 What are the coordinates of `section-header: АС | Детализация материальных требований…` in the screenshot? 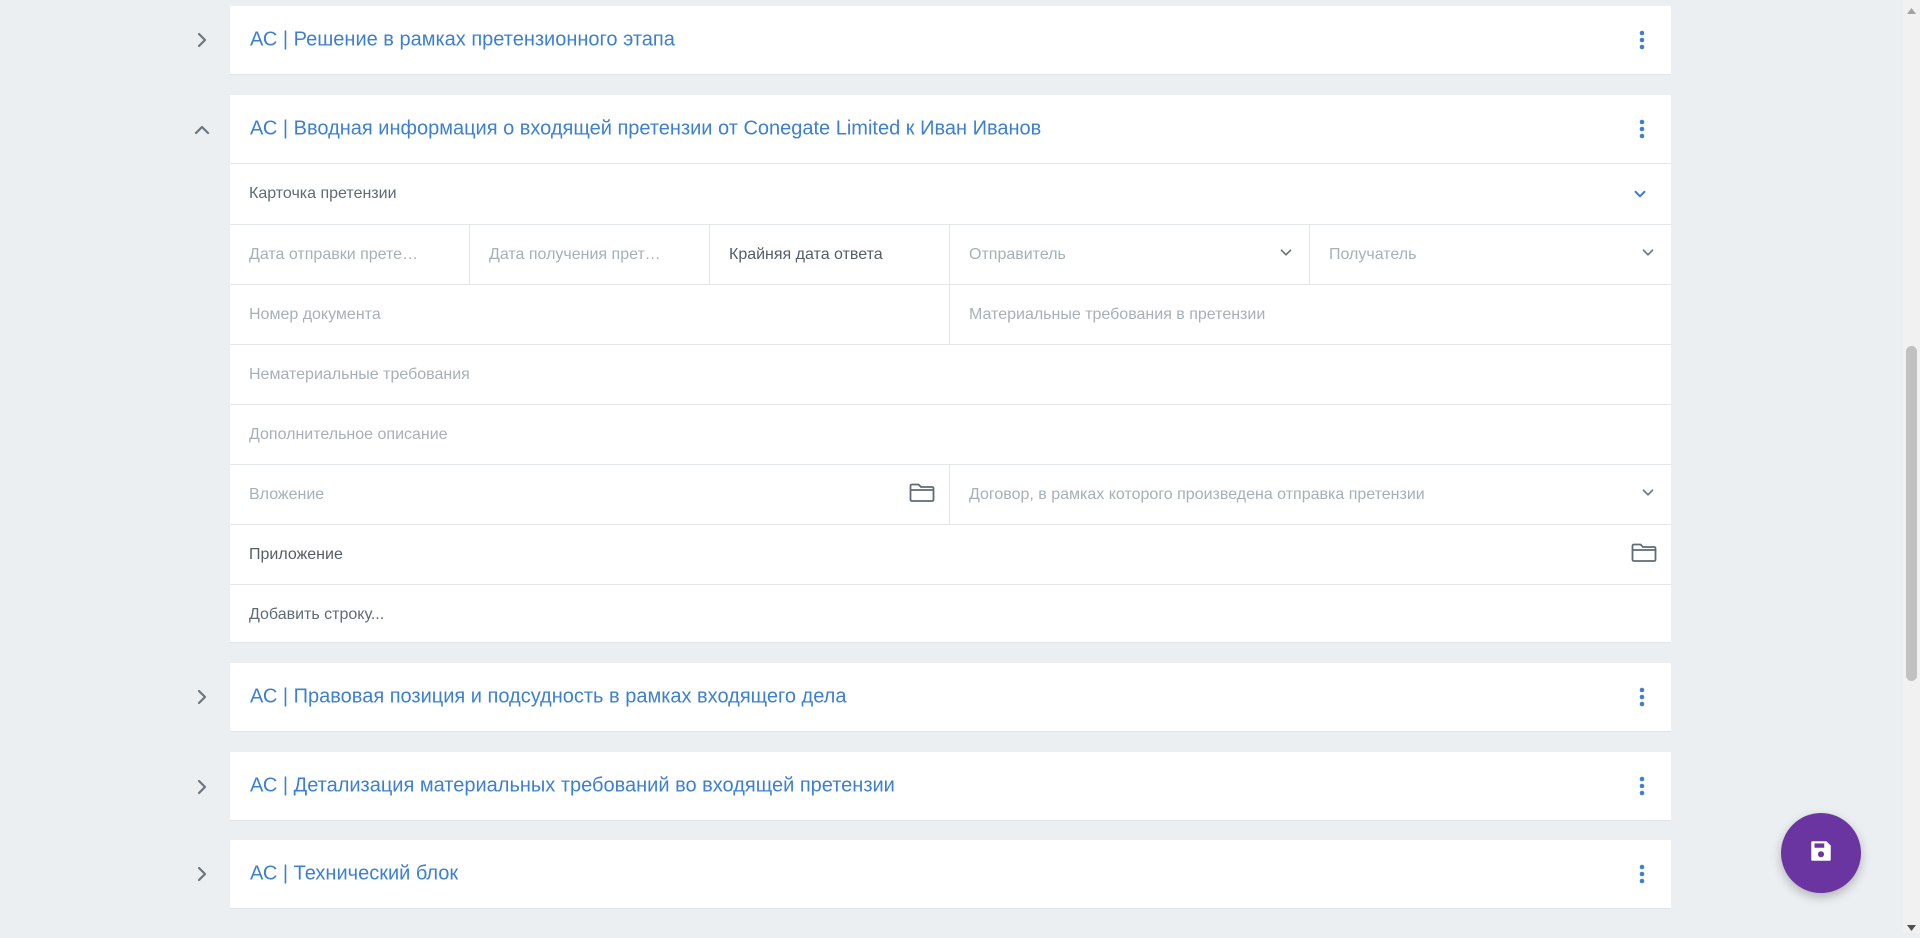 It's located at (950, 786).